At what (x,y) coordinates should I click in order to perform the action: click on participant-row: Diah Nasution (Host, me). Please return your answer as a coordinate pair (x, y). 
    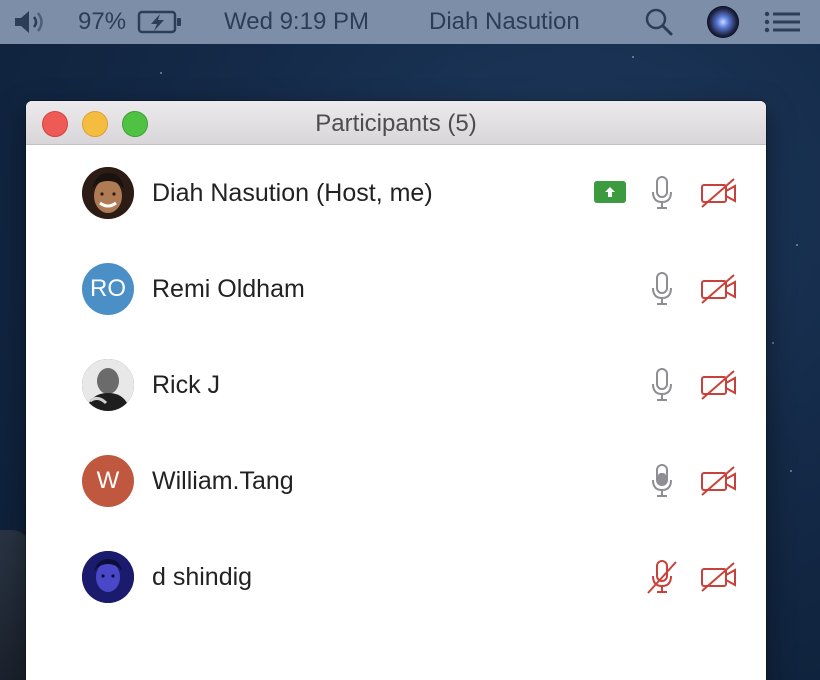
    Looking at the image, I should click on (396, 193).